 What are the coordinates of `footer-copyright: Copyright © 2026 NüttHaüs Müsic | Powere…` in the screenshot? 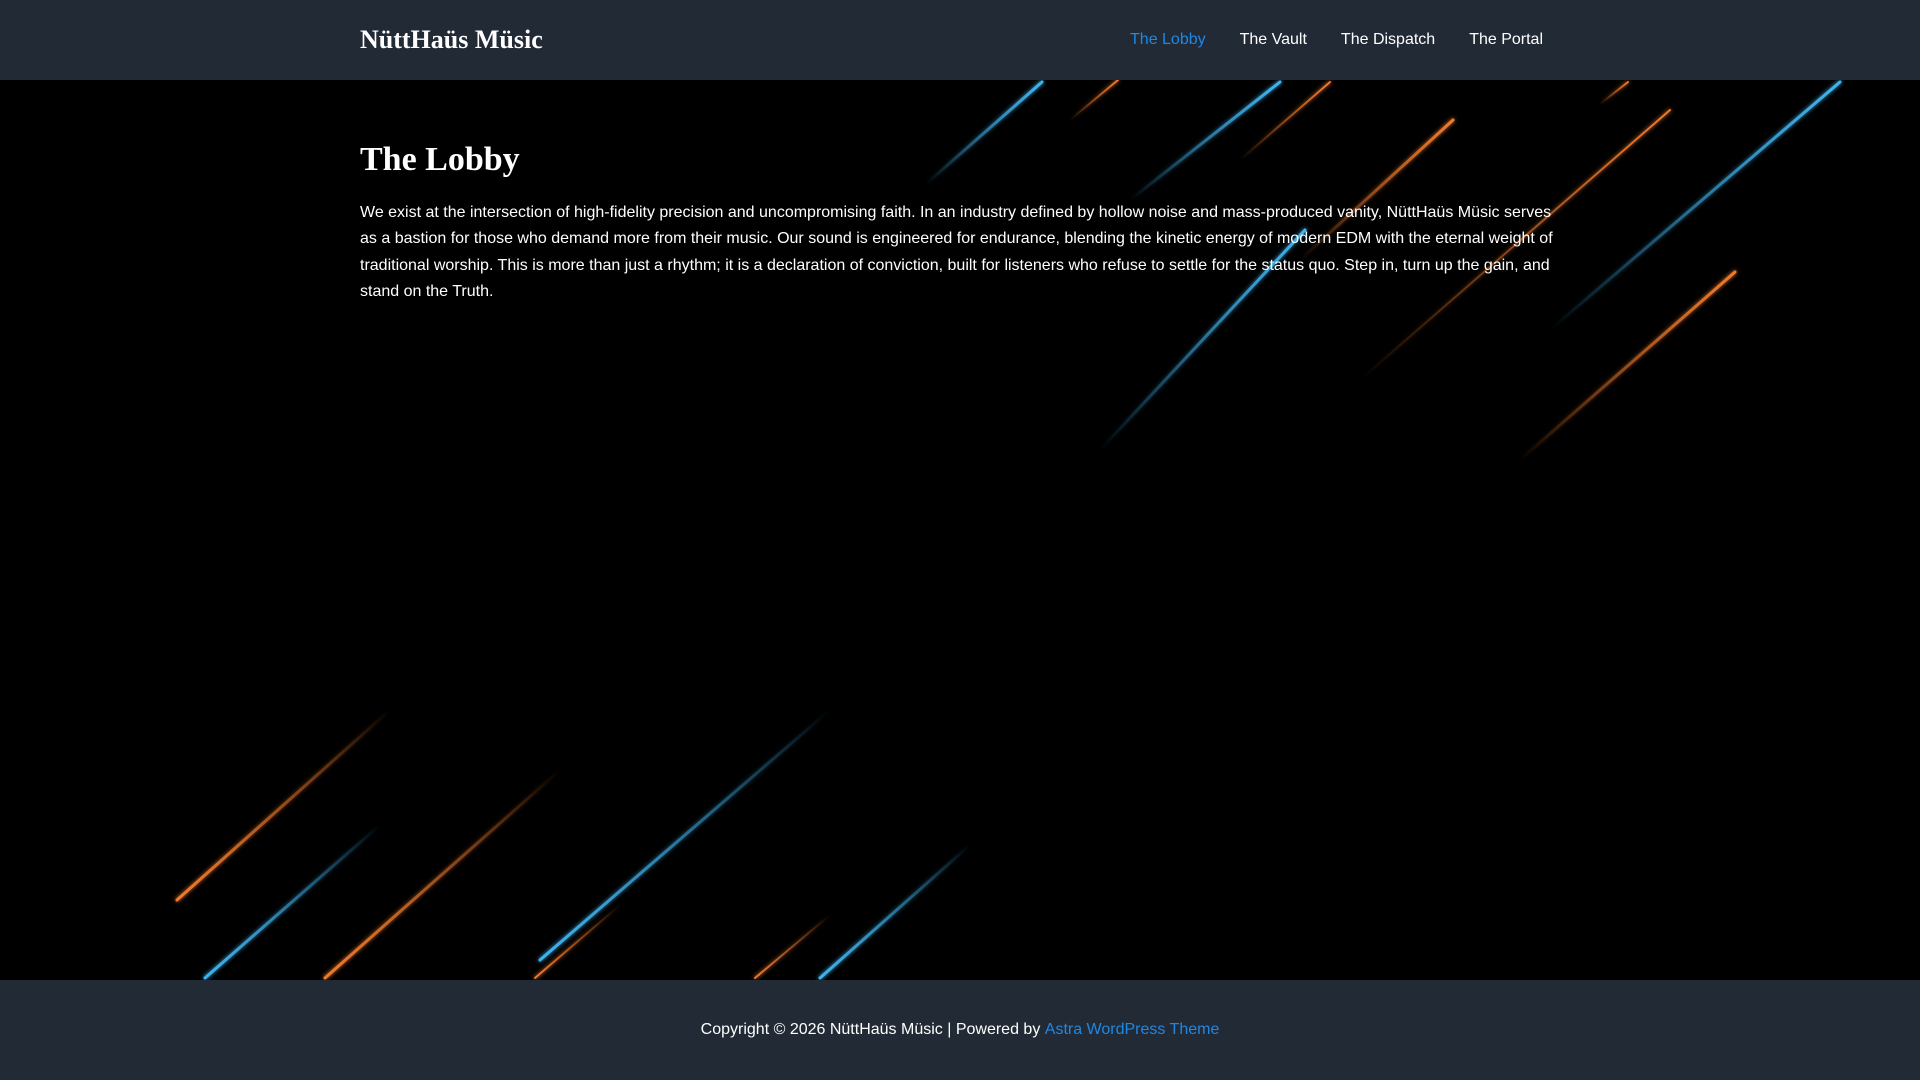 It's located at (870, 1029).